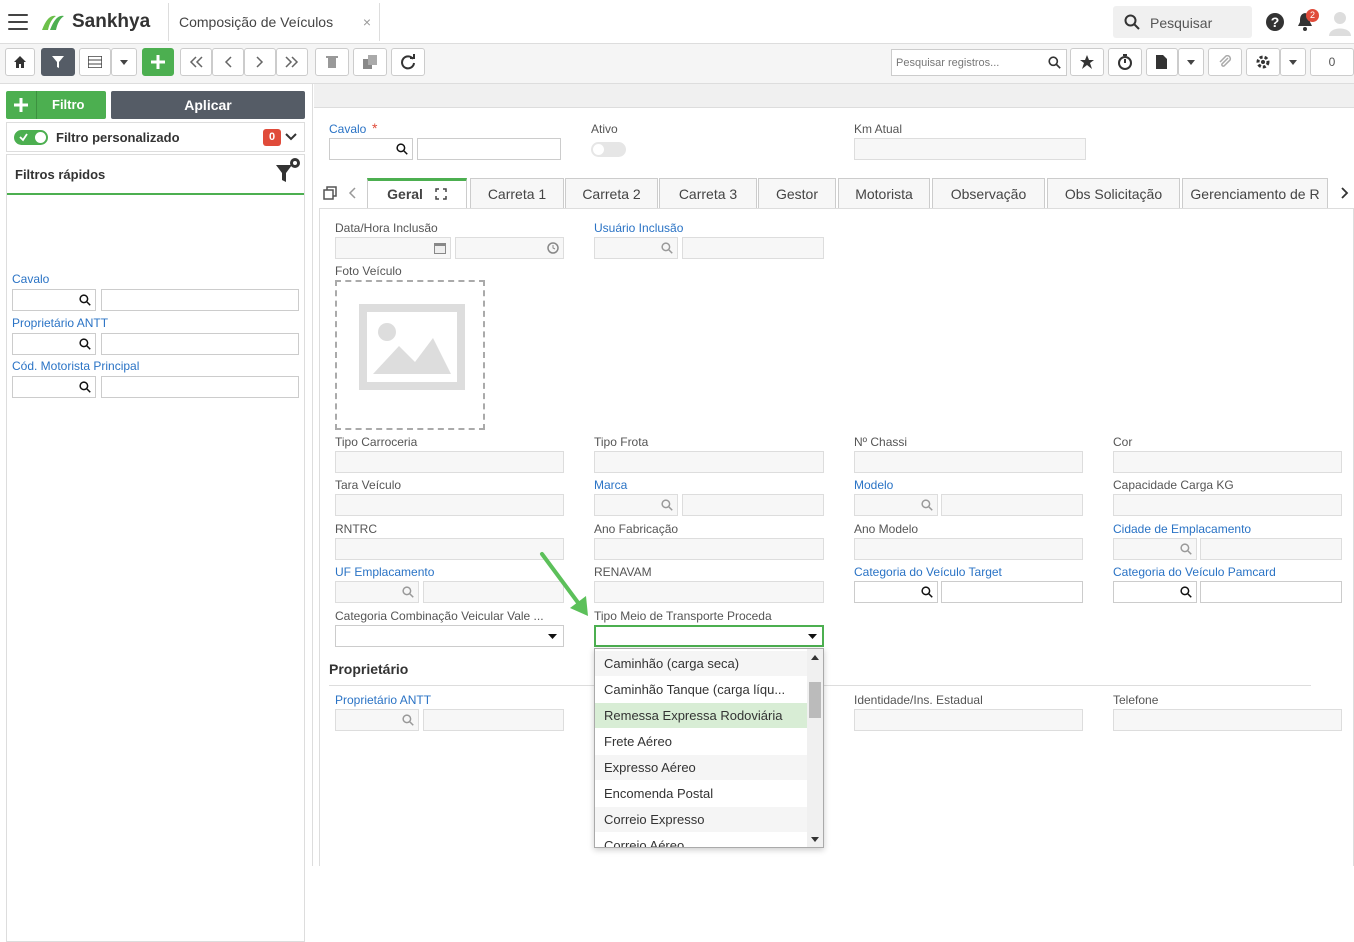  I want to click on tab-gerenciamento: Gerenciamento de R, so click(1255, 193).